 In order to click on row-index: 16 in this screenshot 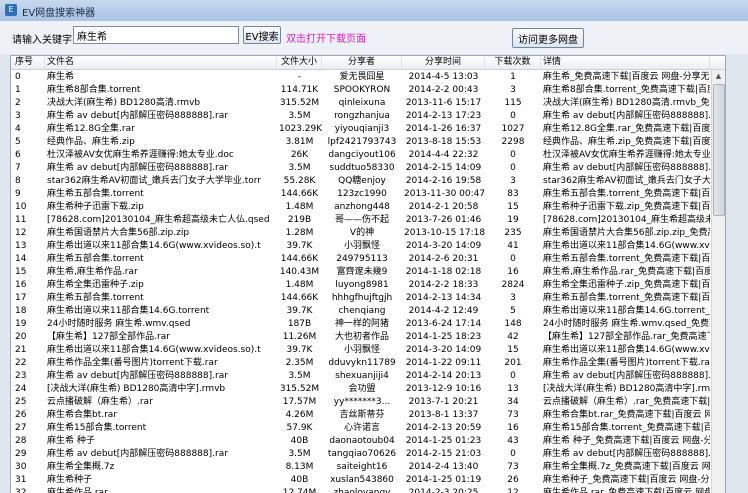, I will do `click(21, 285)`.